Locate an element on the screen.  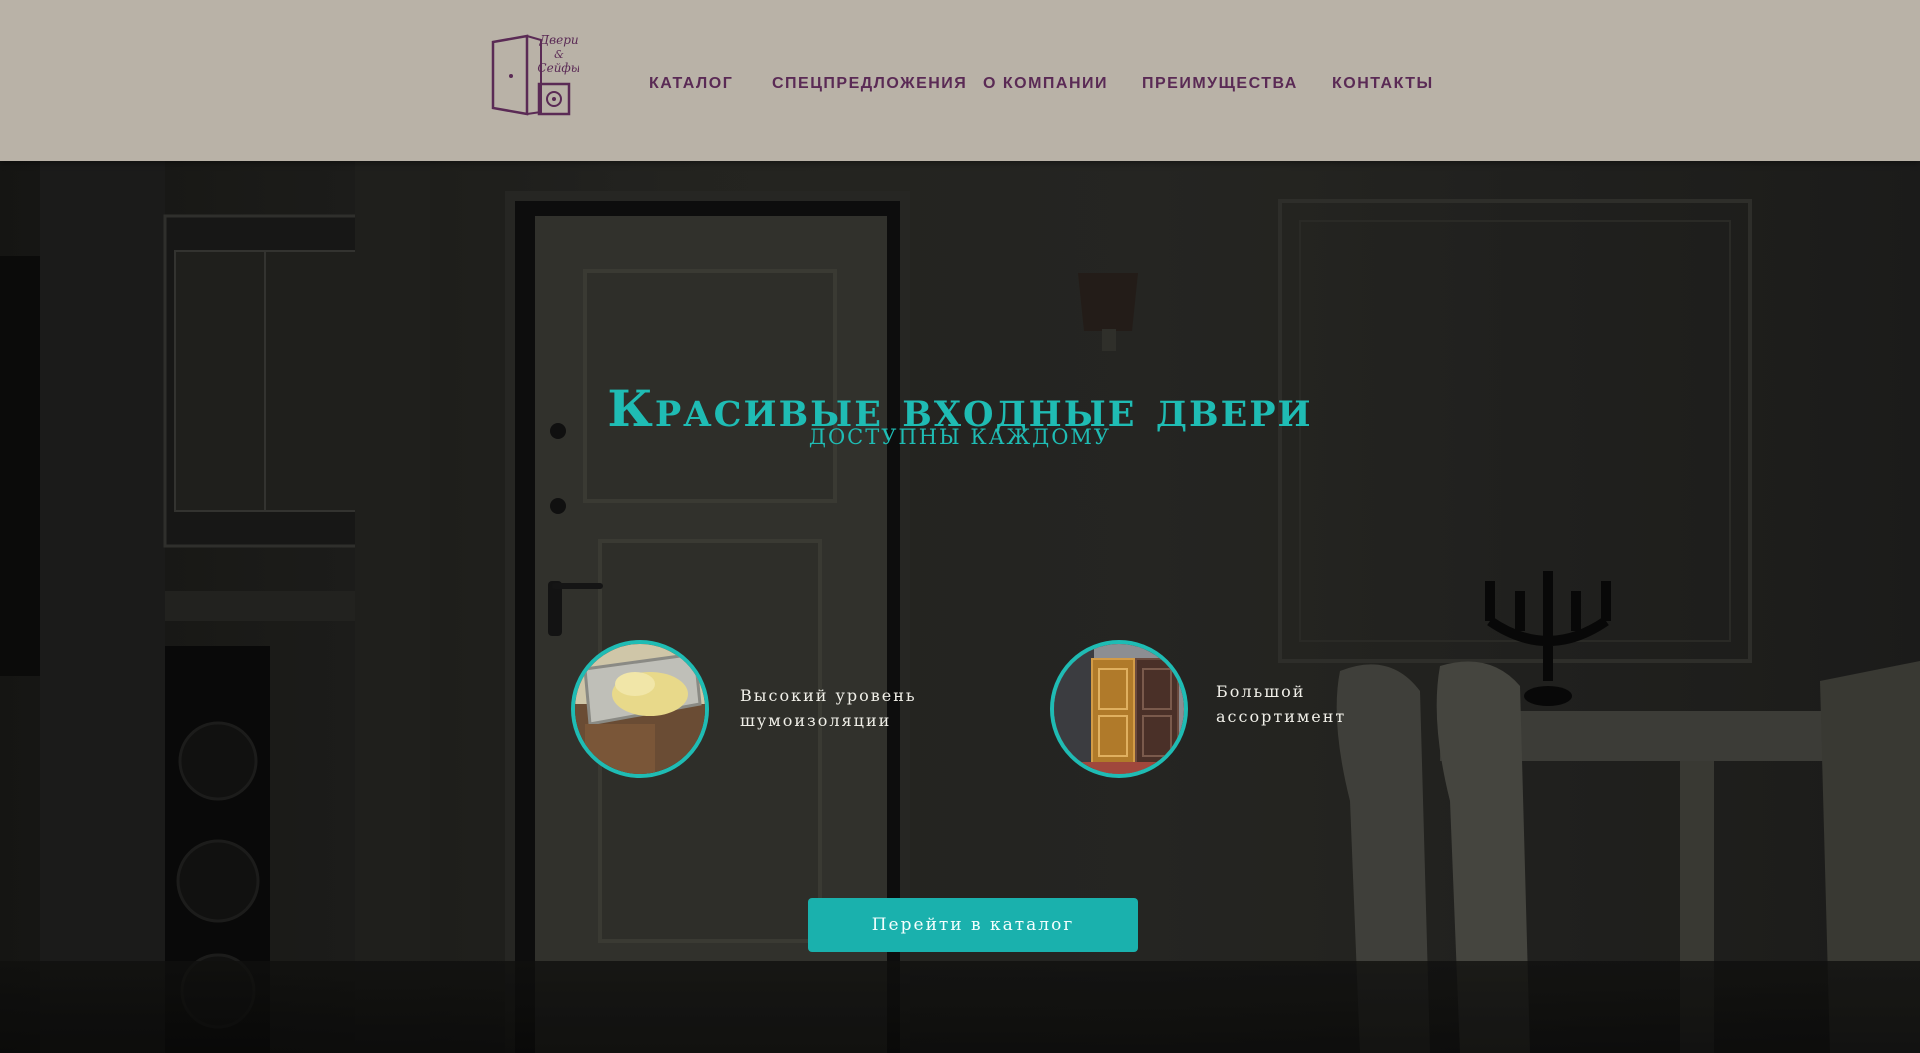
door-safe-logo-icon: Двери & Сейфы is located at coordinates (536, 74).